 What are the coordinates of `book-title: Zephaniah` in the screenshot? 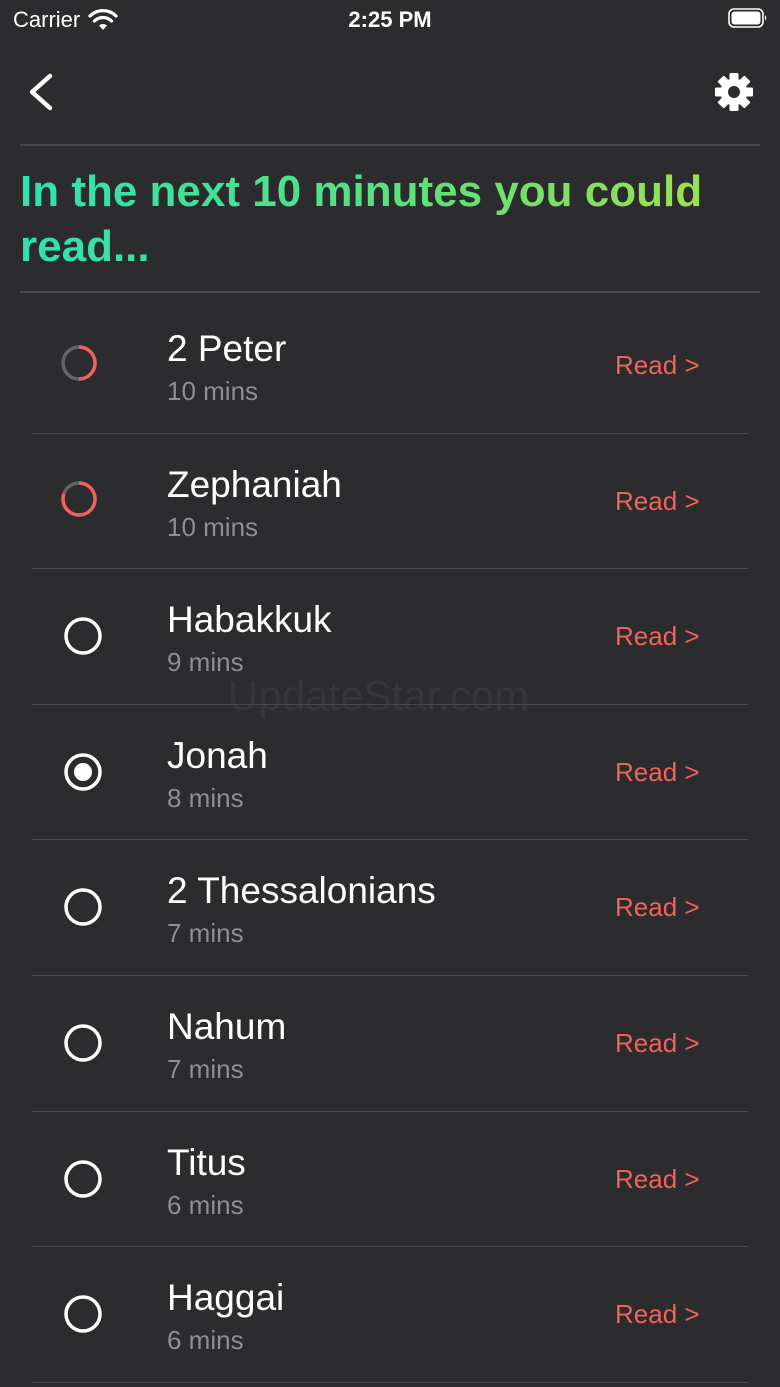 It's located at (254, 484).